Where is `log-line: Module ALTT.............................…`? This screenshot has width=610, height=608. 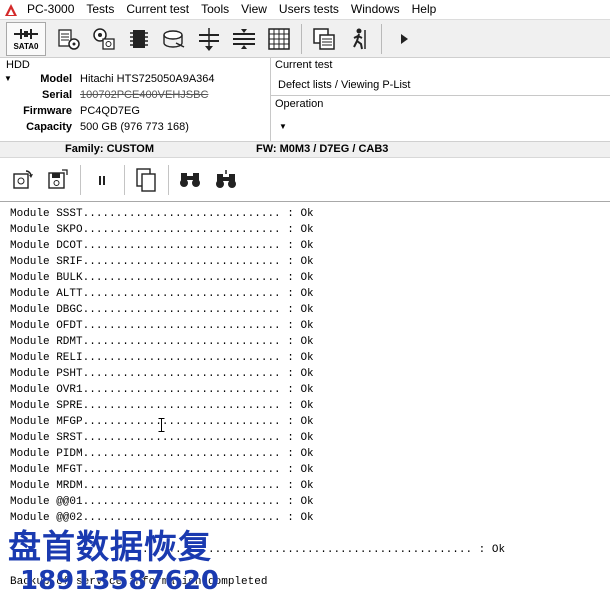 log-line: Module ALTT.............................… is located at coordinates (162, 294).